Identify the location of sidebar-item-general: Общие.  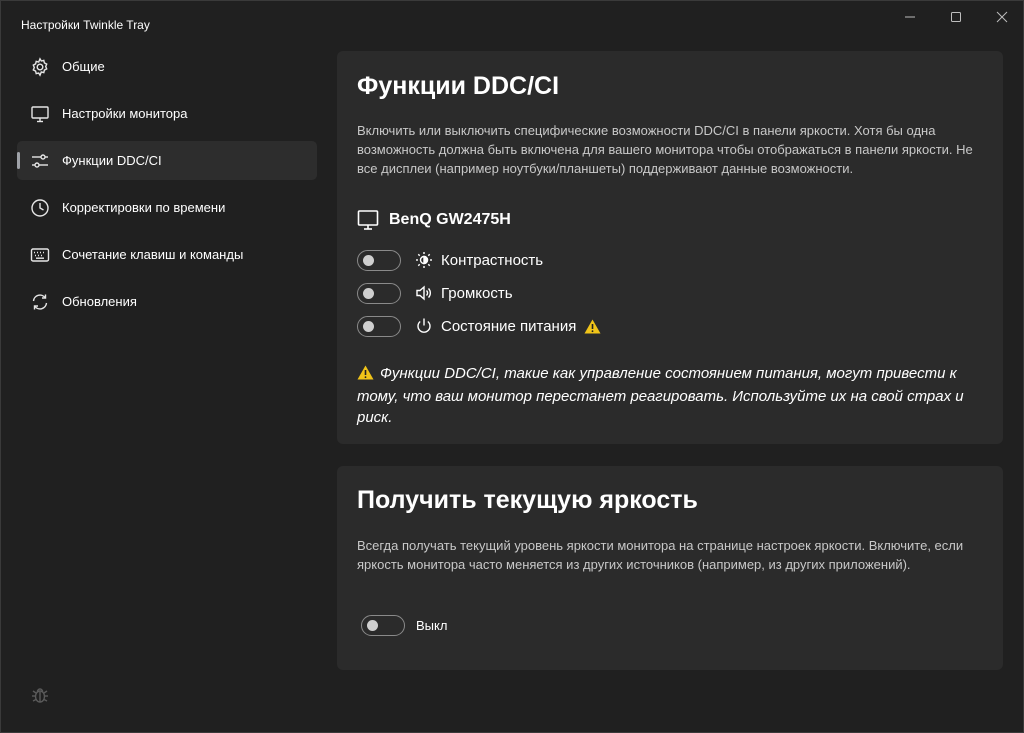
(167, 66).